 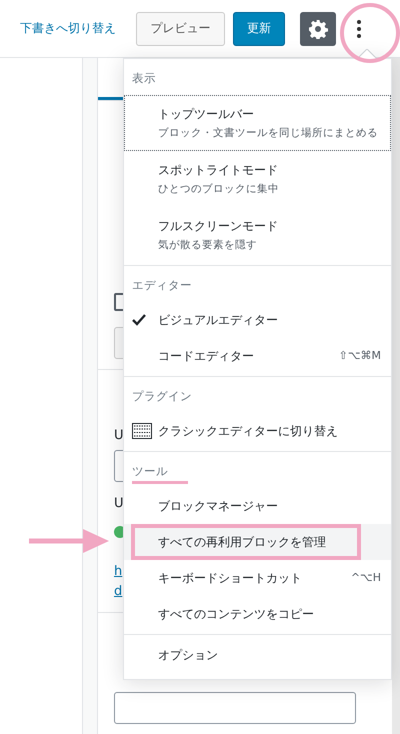 What do you see at coordinates (367, 54) in the screenshot?
I see `menu-pointer-icon` at bounding box center [367, 54].